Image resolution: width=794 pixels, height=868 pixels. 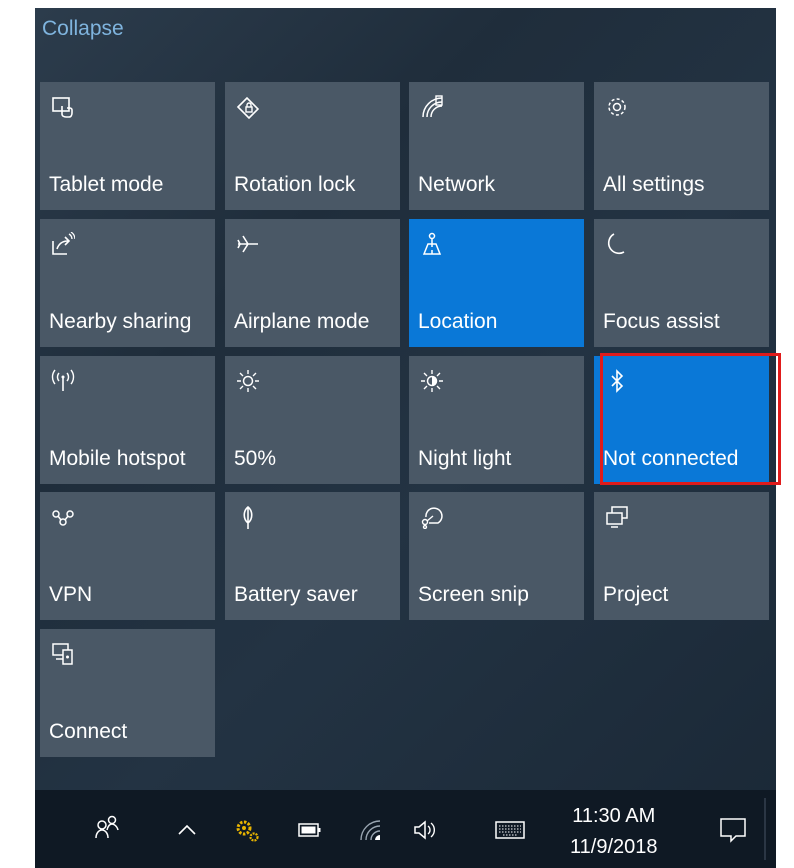 What do you see at coordinates (120, 321) in the screenshot?
I see `tile-label: Nearby sharing` at bounding box center [120, 321].